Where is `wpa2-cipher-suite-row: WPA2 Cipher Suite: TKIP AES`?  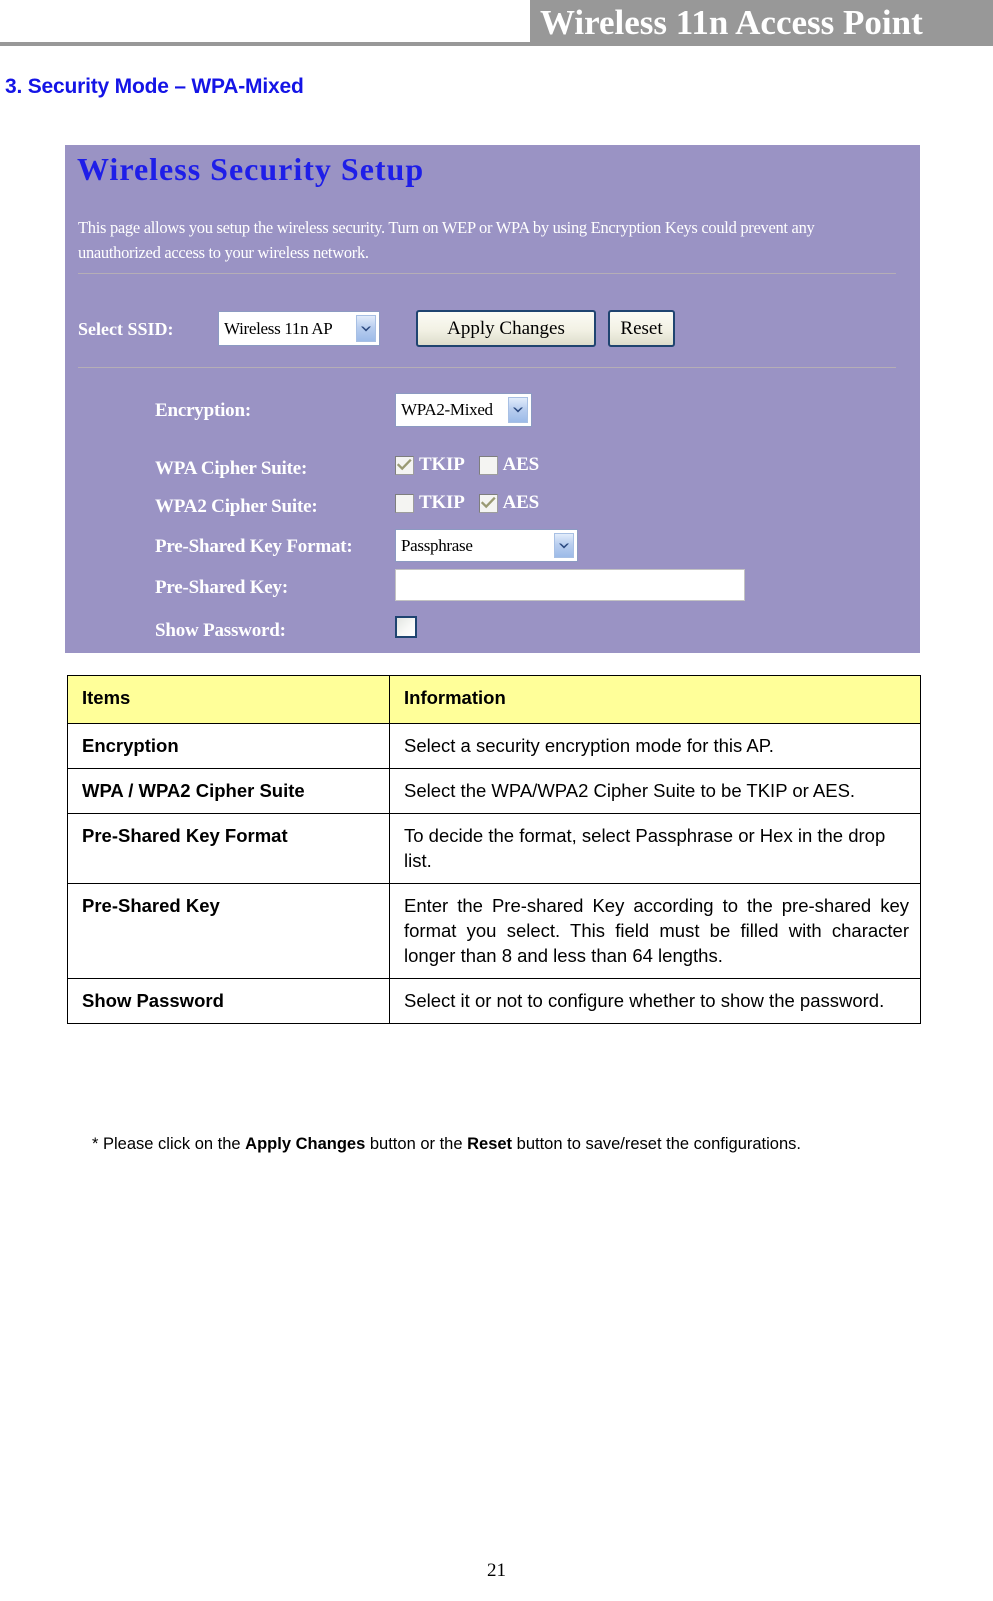
wpa2-cipher-suite-row: WPA2 Cipher Suite: TKIP AES is located at coordinates (493, 508).